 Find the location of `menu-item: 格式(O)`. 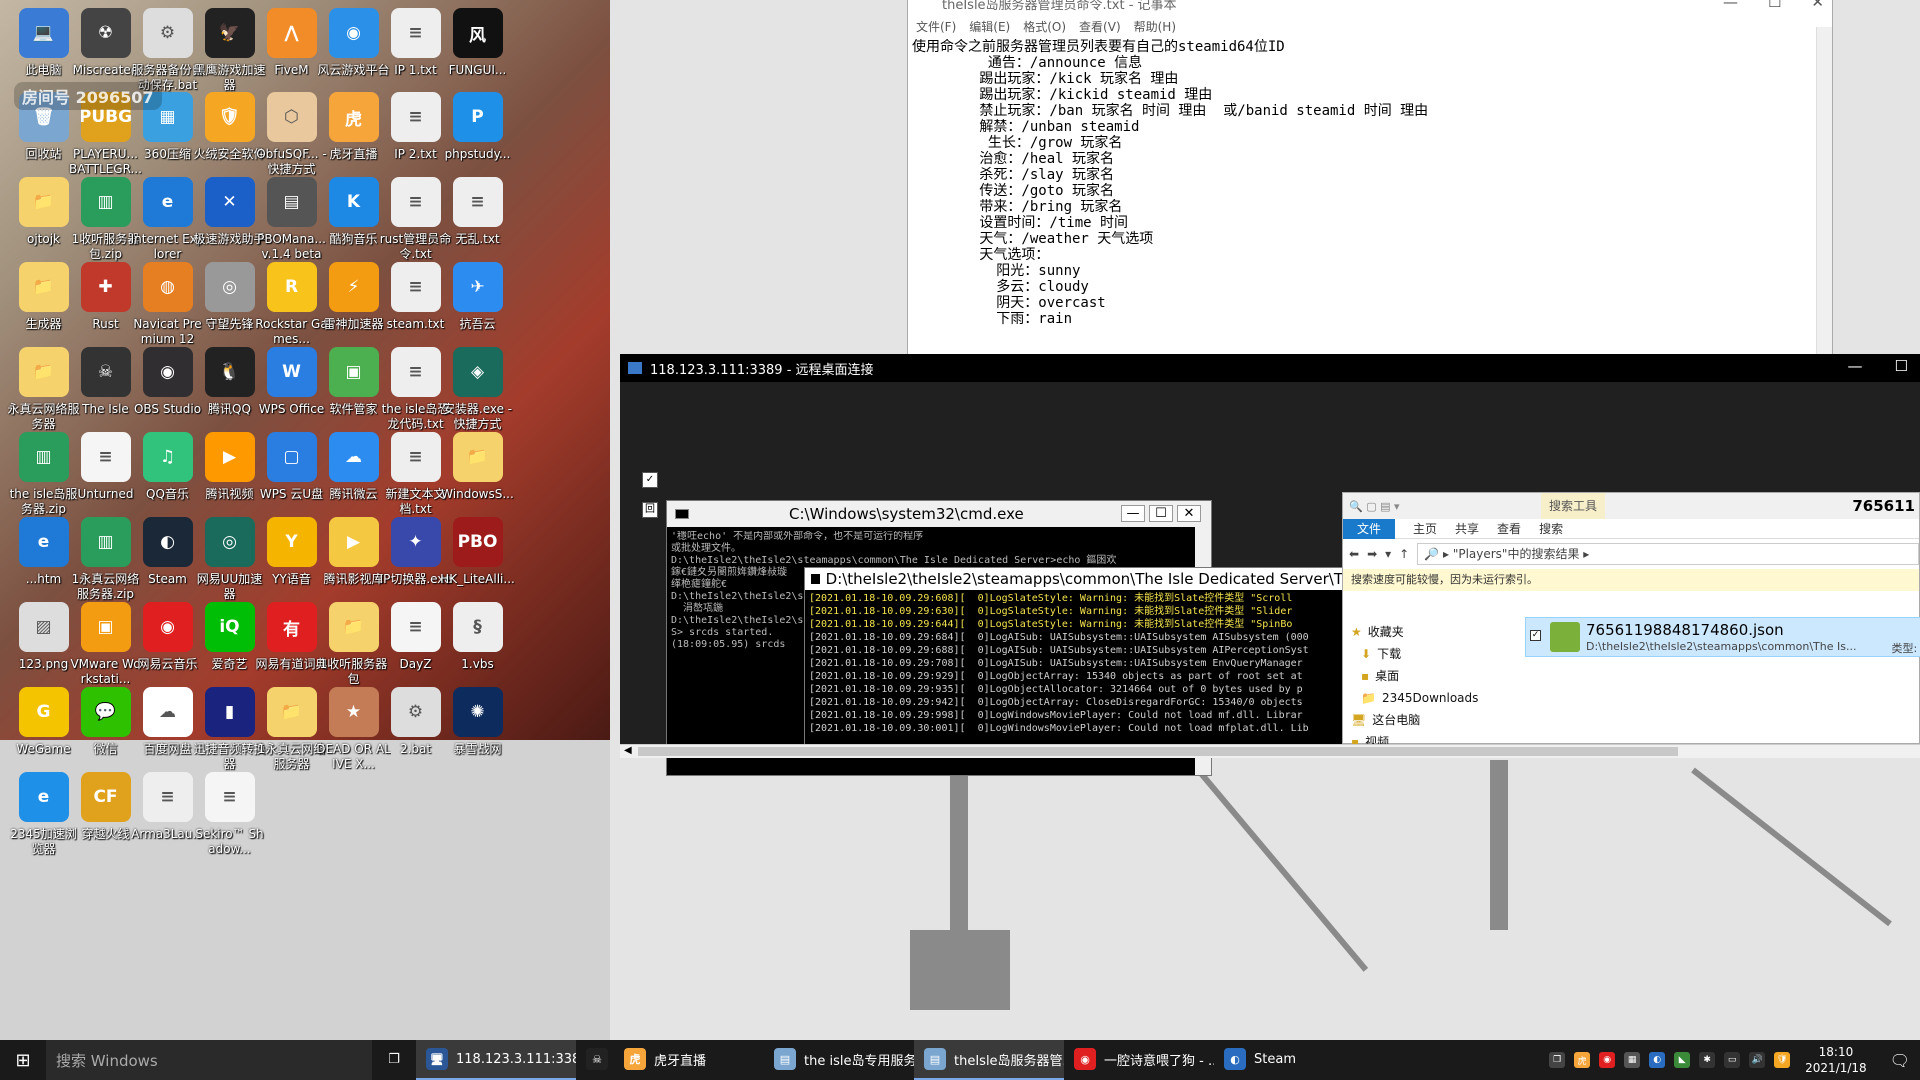

menu-item: 格式(O) is located at coordinates (1044, 26).